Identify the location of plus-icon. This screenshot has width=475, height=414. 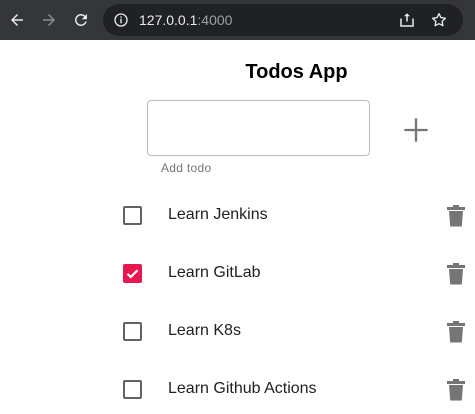
(416, 130).